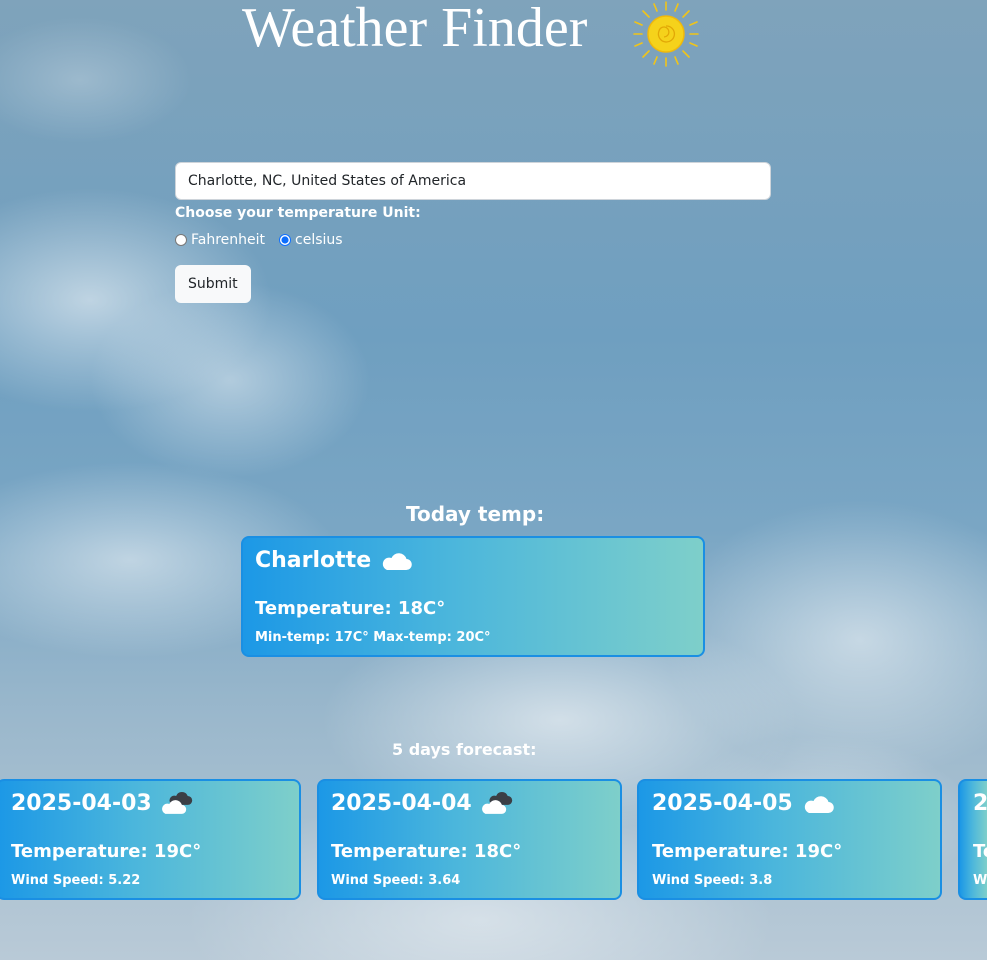  I want to click on page-title: Weather Finder, so click(415, 29).